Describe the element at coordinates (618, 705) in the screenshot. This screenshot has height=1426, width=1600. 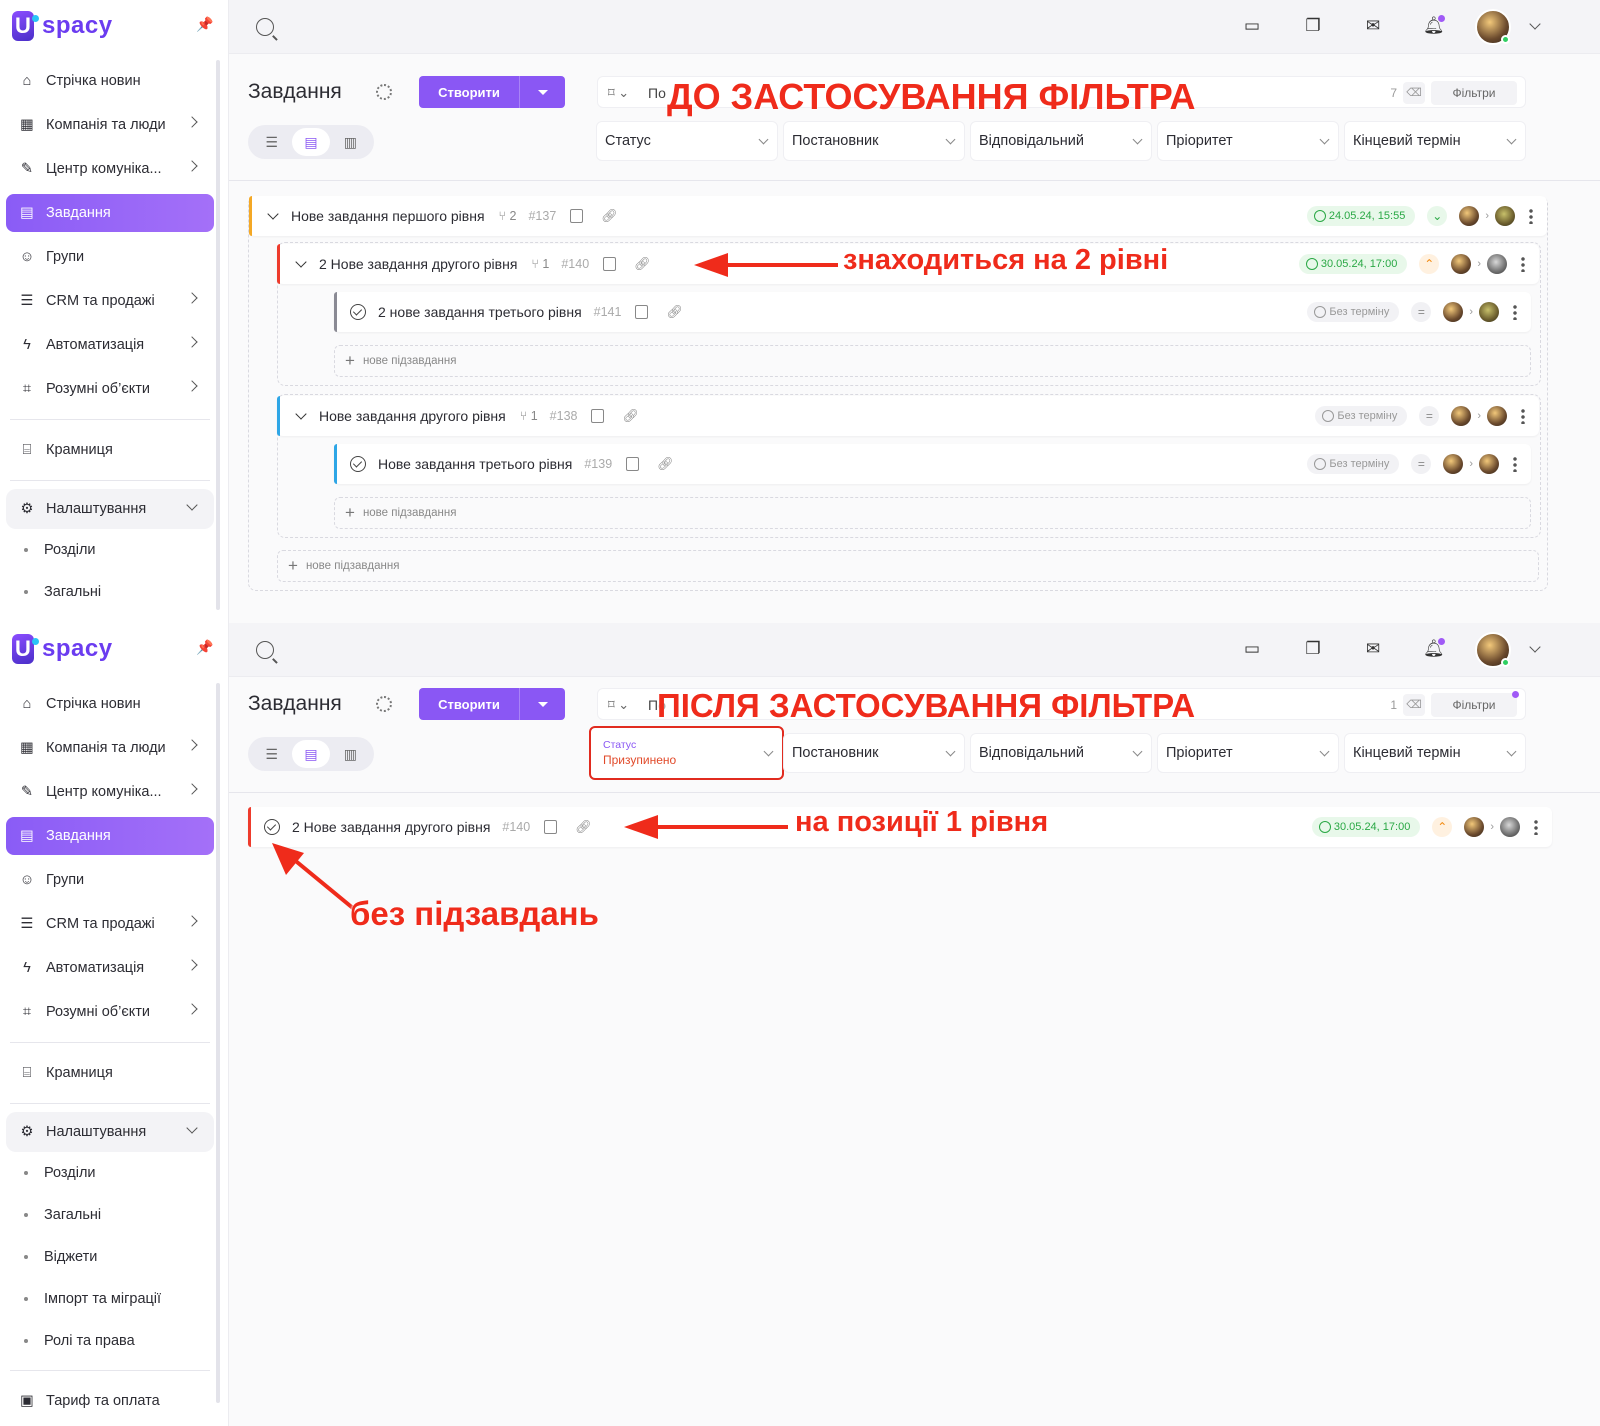
I see `bookmark-icon: ⌑ ⌄` at that location.